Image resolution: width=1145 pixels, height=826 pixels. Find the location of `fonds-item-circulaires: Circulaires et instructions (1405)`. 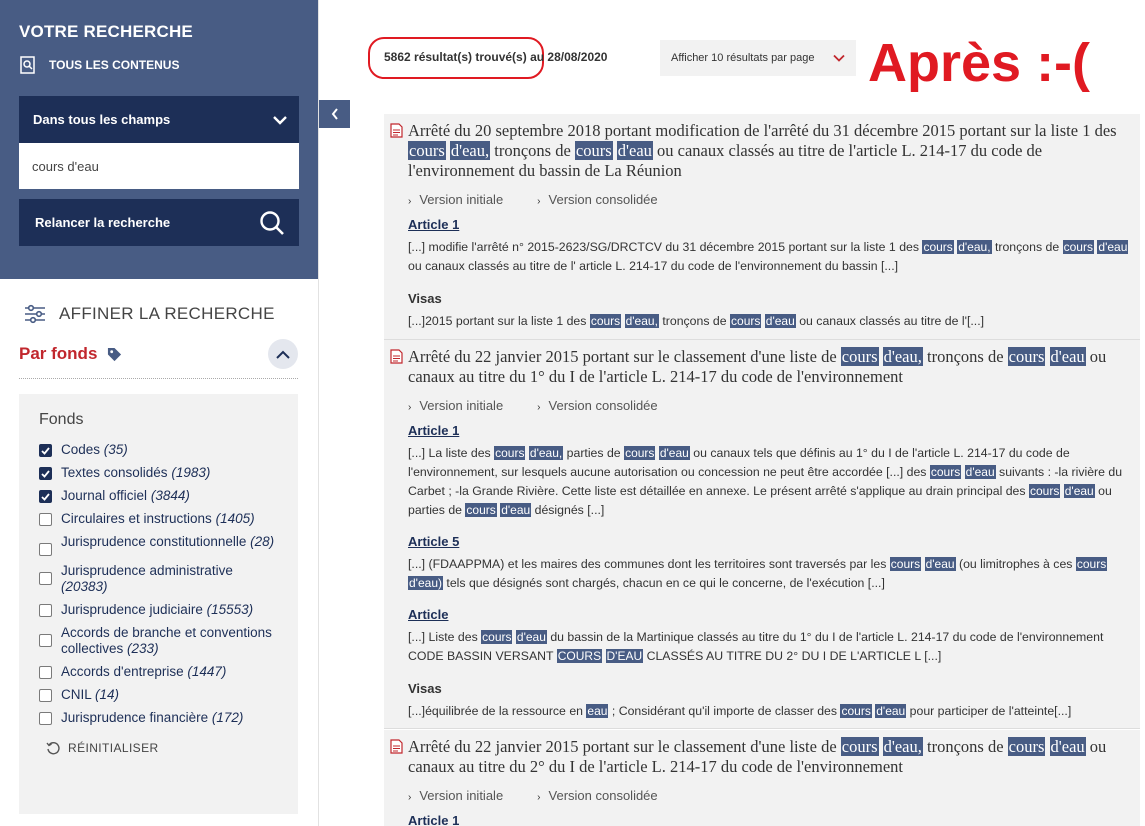

fonds-item-circulaires: Circulaires et instructions (1405) is located at coordinates (158, 519).